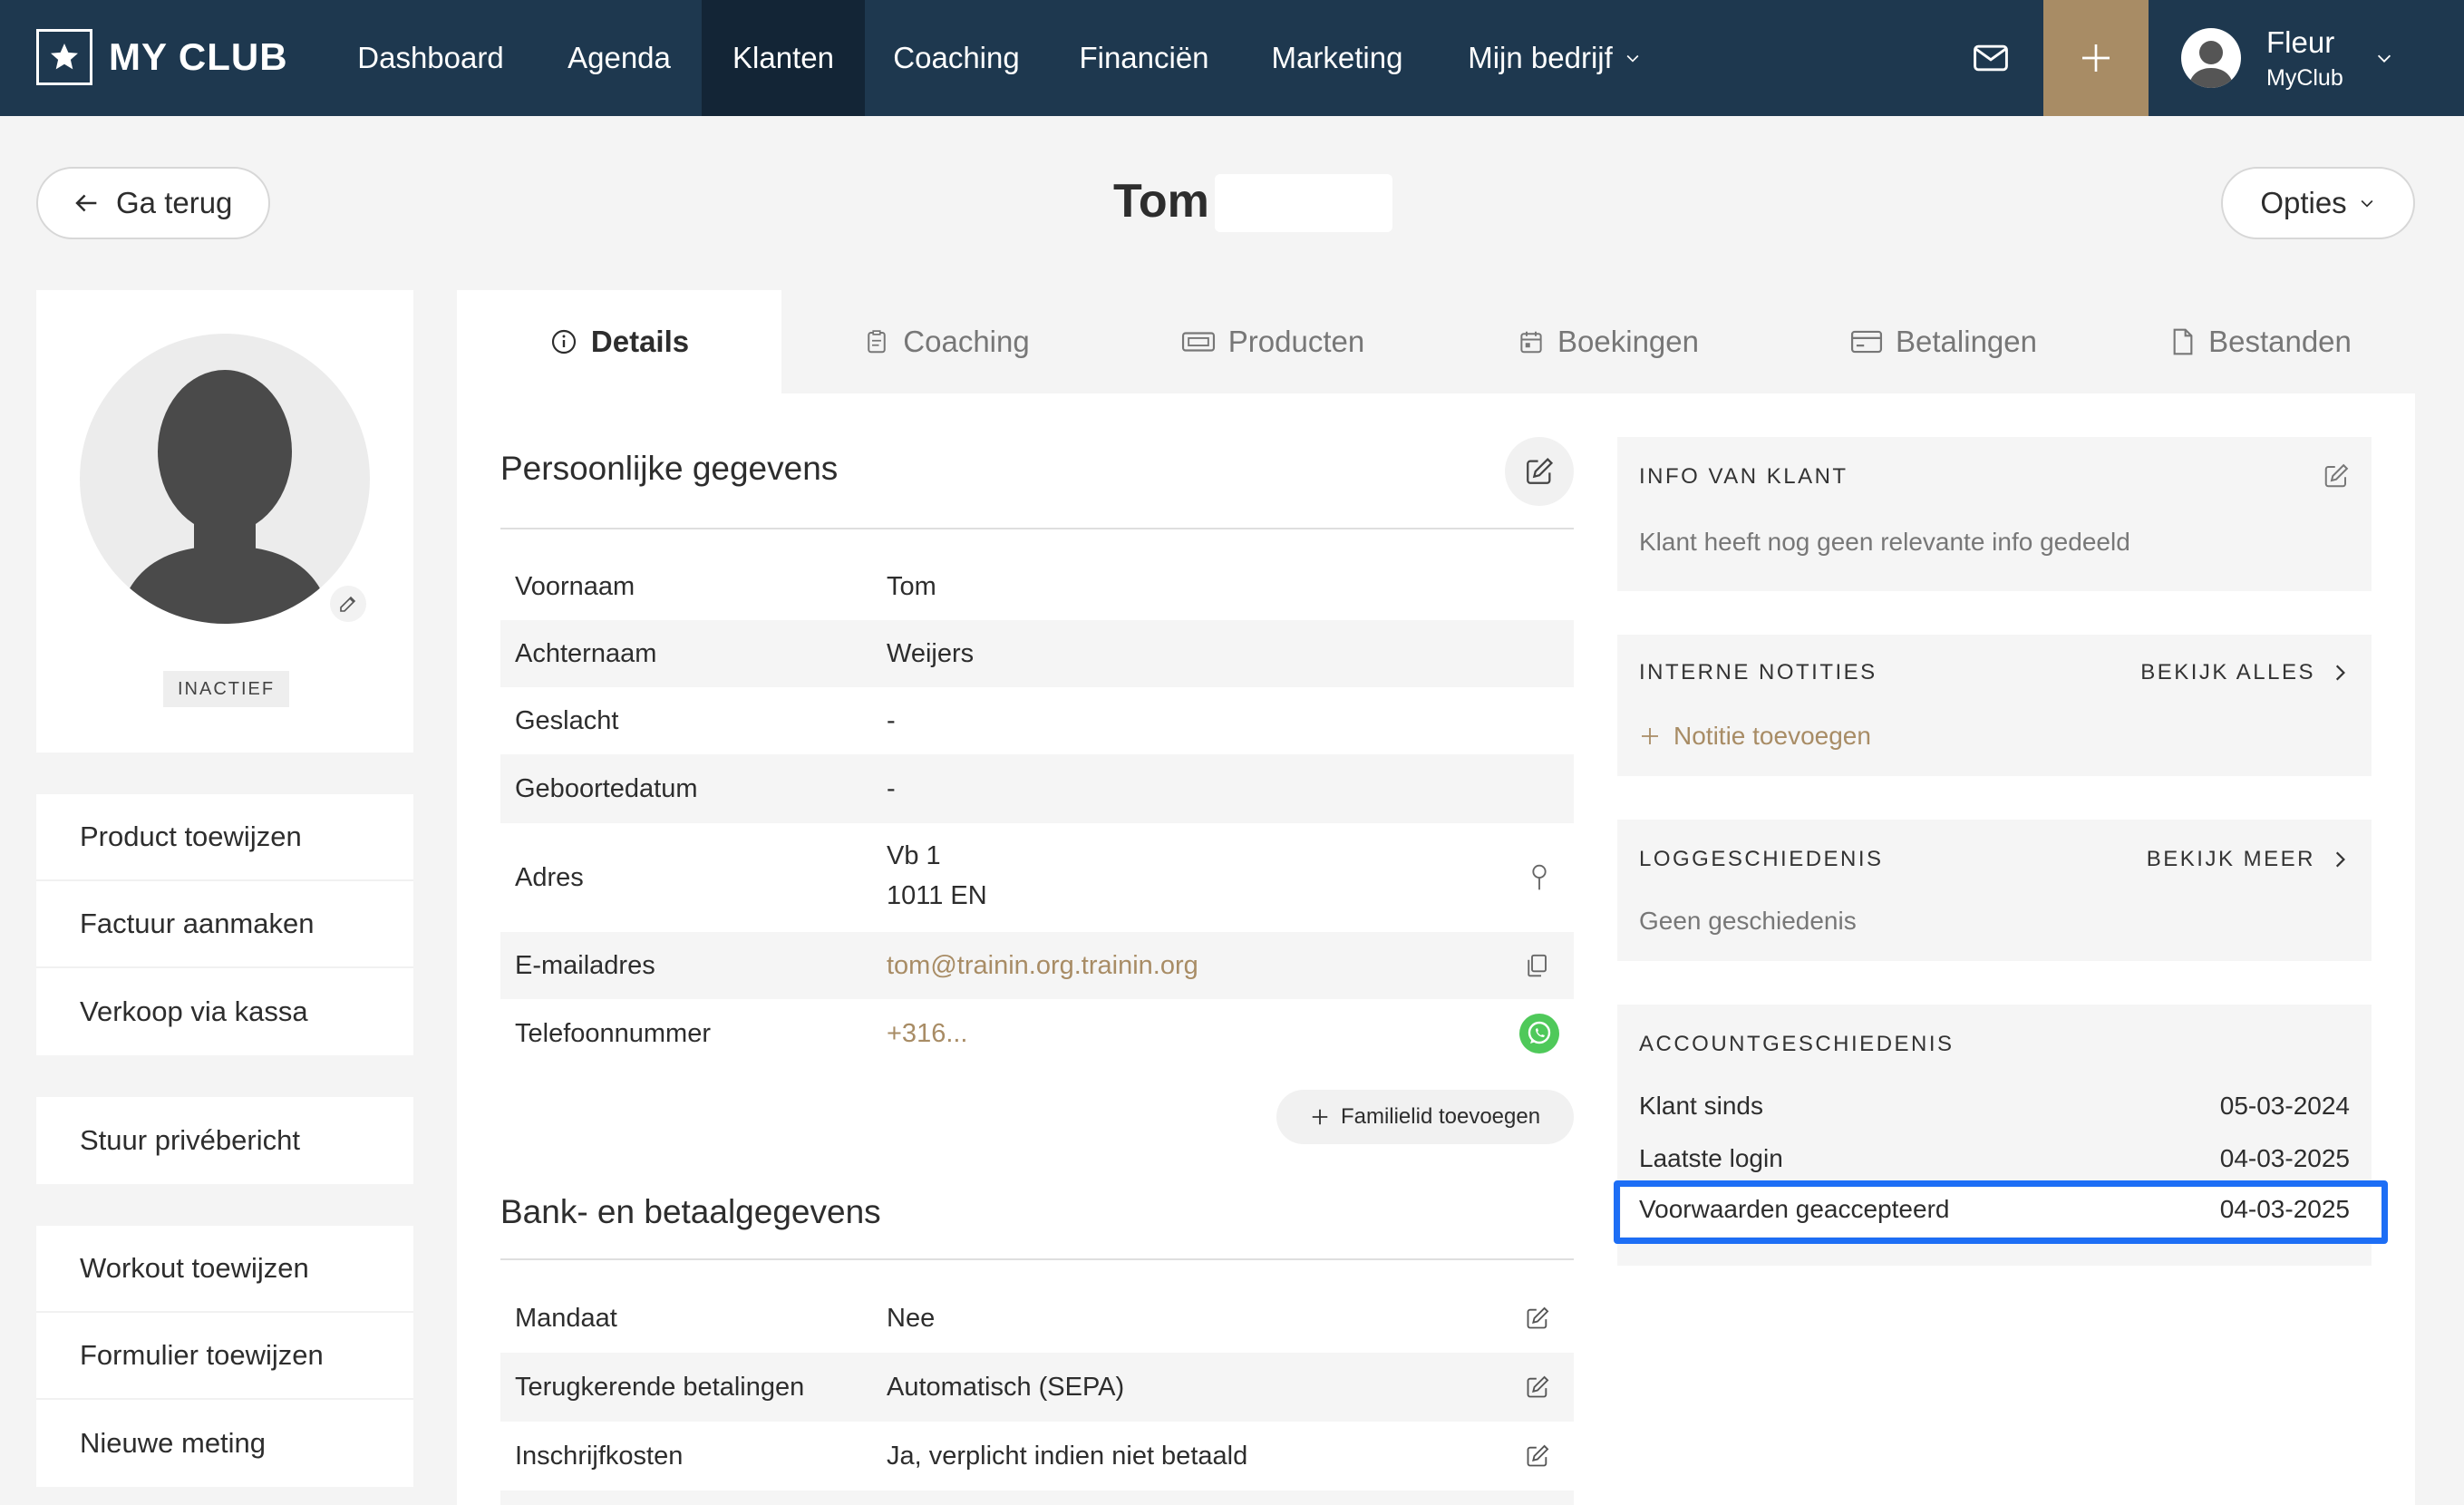 The image size is (2464, 1505). I want to click on copy-icon, so click(1536, 965).